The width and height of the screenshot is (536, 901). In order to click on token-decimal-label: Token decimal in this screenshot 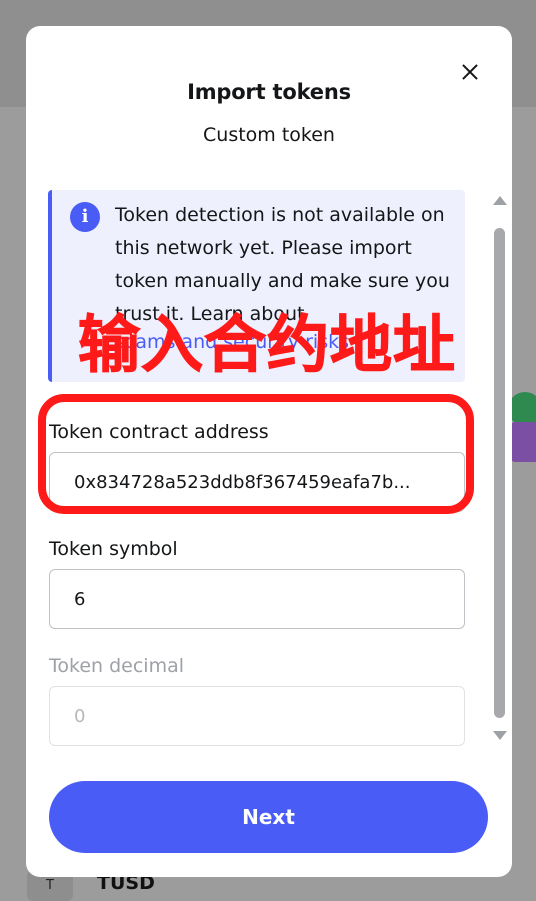, I will do `click(117, 666)`.